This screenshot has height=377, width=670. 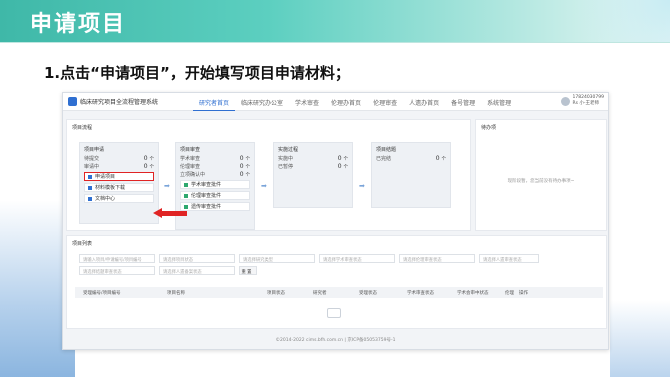 What do you see at coordinates (499, 102) in the screenshot?
I see `nav-item-system: 系统管理` at bounding box center [499, 102].